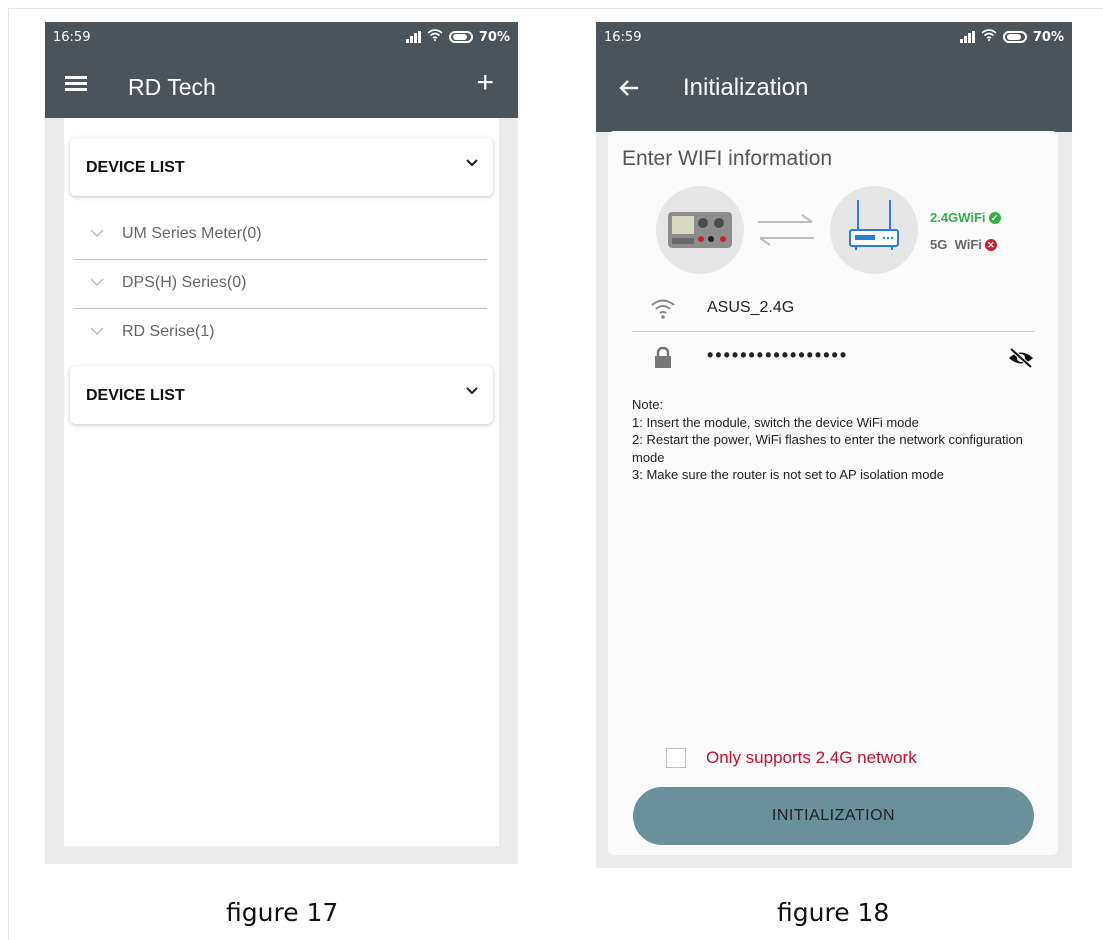  Describe the element at coordinates (833, 912) in the screenshot. I see `figure-18-caption: figure 18` at that location.